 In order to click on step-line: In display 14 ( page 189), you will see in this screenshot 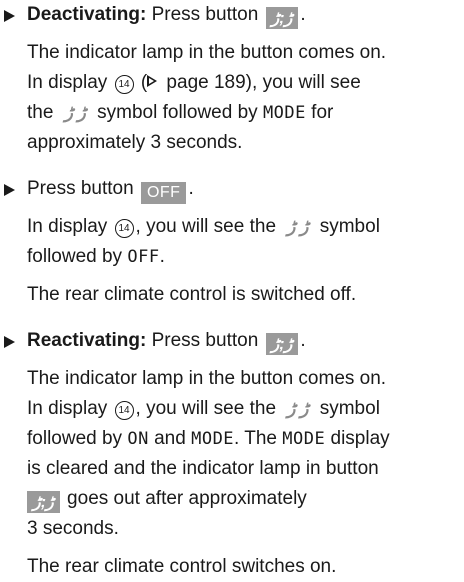, I will do `click(245, 83)`.